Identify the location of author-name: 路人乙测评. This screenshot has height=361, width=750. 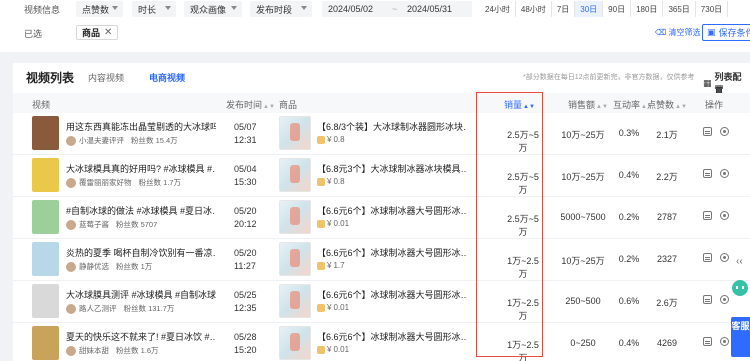
(98, 308).